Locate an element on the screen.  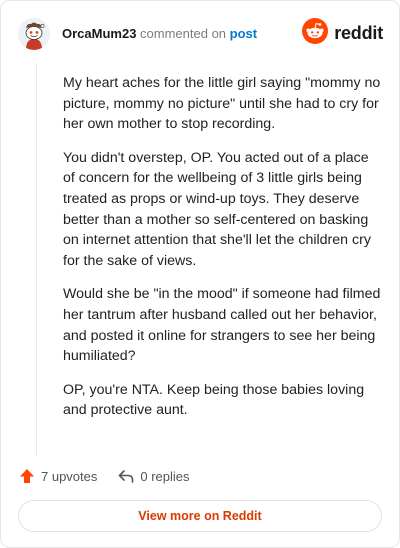
post-link: post is located at coordinates (243, 33).